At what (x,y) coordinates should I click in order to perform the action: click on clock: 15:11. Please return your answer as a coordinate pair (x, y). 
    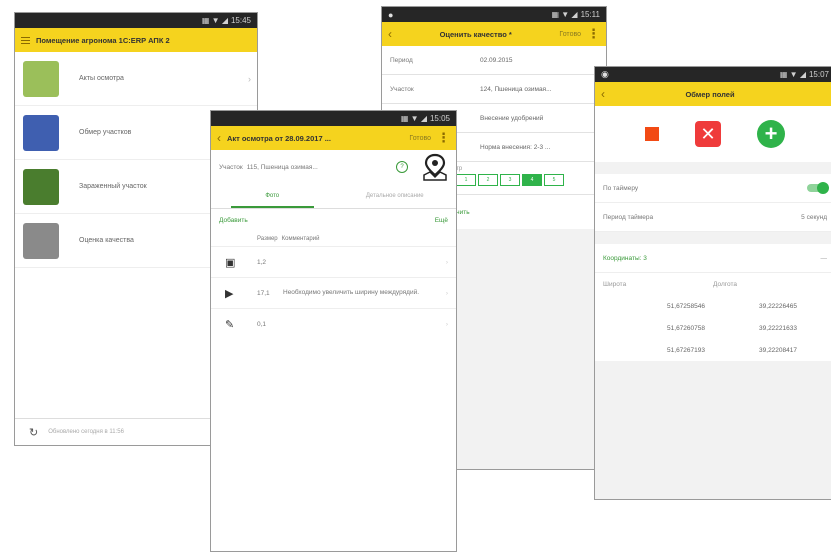
    Looking at the image, I should click on (590, 14).